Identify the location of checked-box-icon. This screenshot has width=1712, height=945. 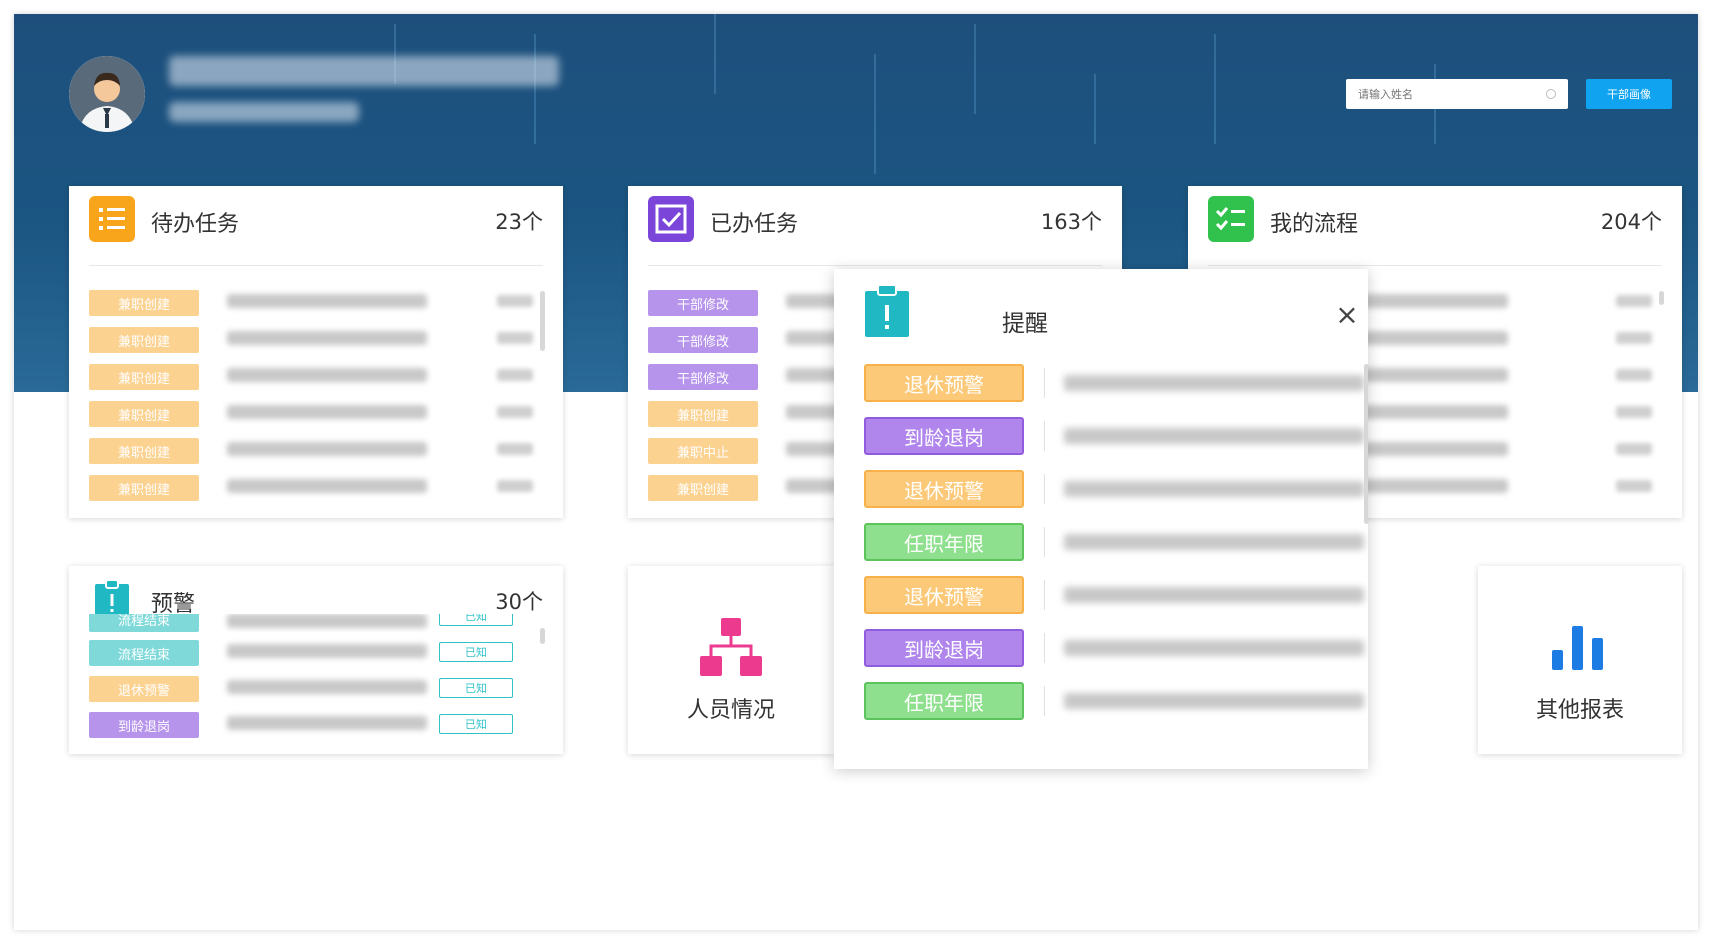
(671, 219).